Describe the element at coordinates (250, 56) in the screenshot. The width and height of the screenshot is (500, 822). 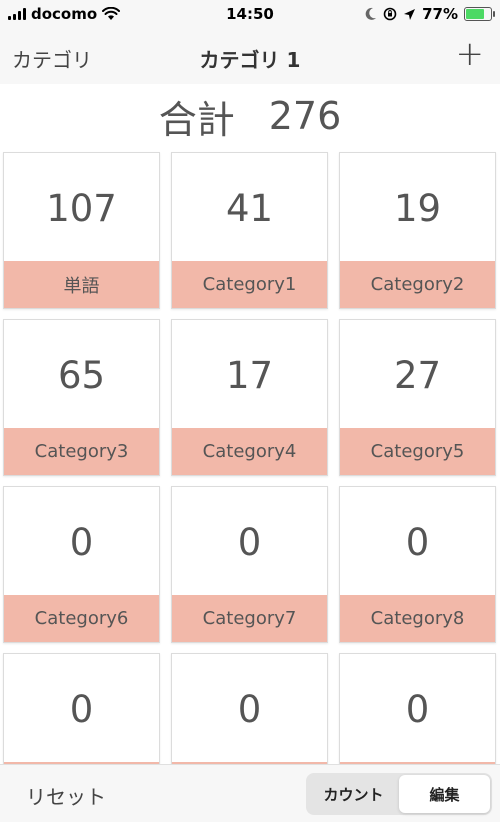
I see `navigation-bar: カテゴリ カテゴリ 1 +` at that location.